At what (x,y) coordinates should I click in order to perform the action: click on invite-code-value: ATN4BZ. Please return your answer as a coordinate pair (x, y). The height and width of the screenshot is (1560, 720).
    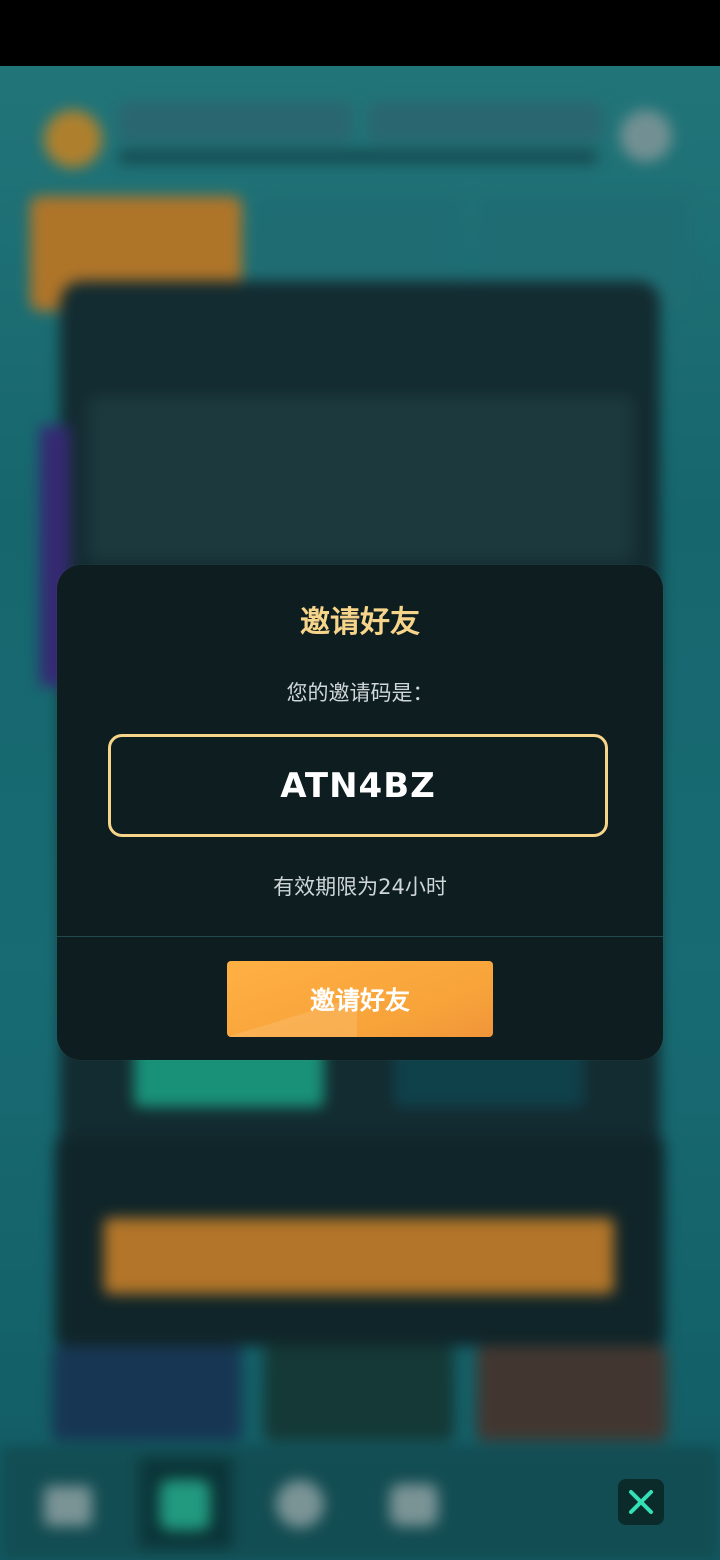
    Looking at the image, I should click on (358, 785).